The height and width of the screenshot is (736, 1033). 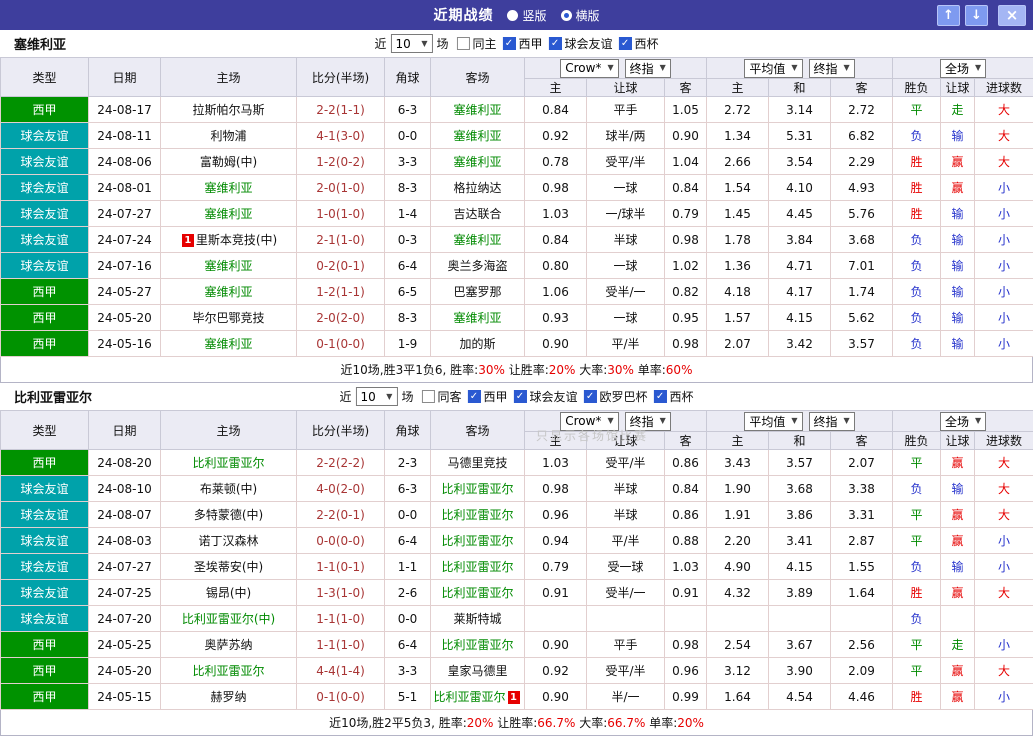 What do you see at coordinates (125, 593) in the screenshot?
I see `match-date-cell: 24-07-25` at bounding box center [125, 593].